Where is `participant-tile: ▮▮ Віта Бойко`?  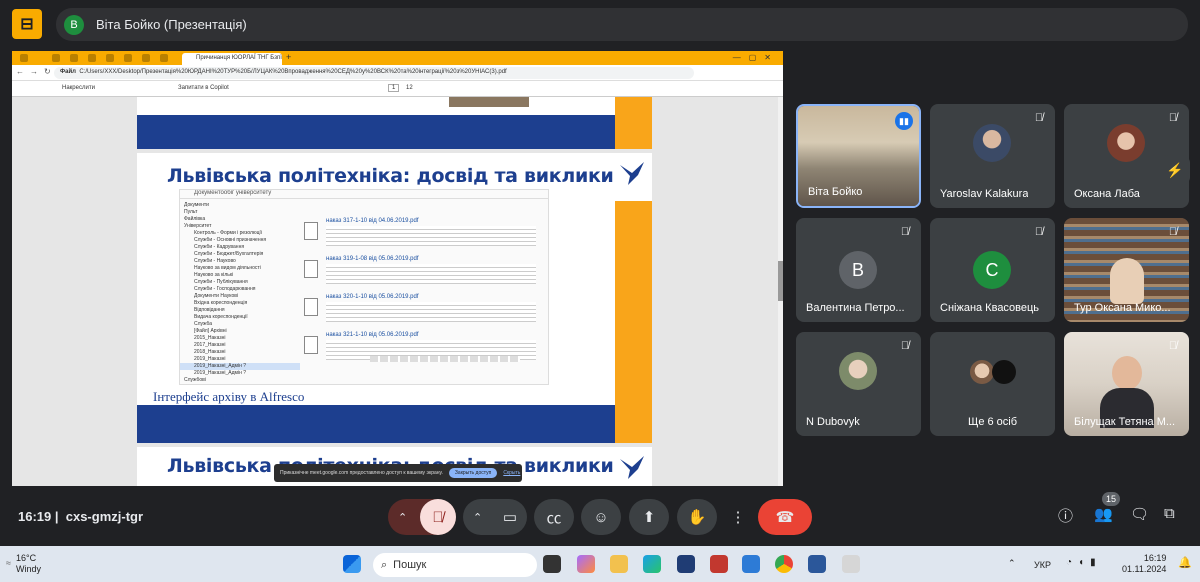 participant-tile: ▮▮ Віта Бойко is located at coordinates (858, 156).